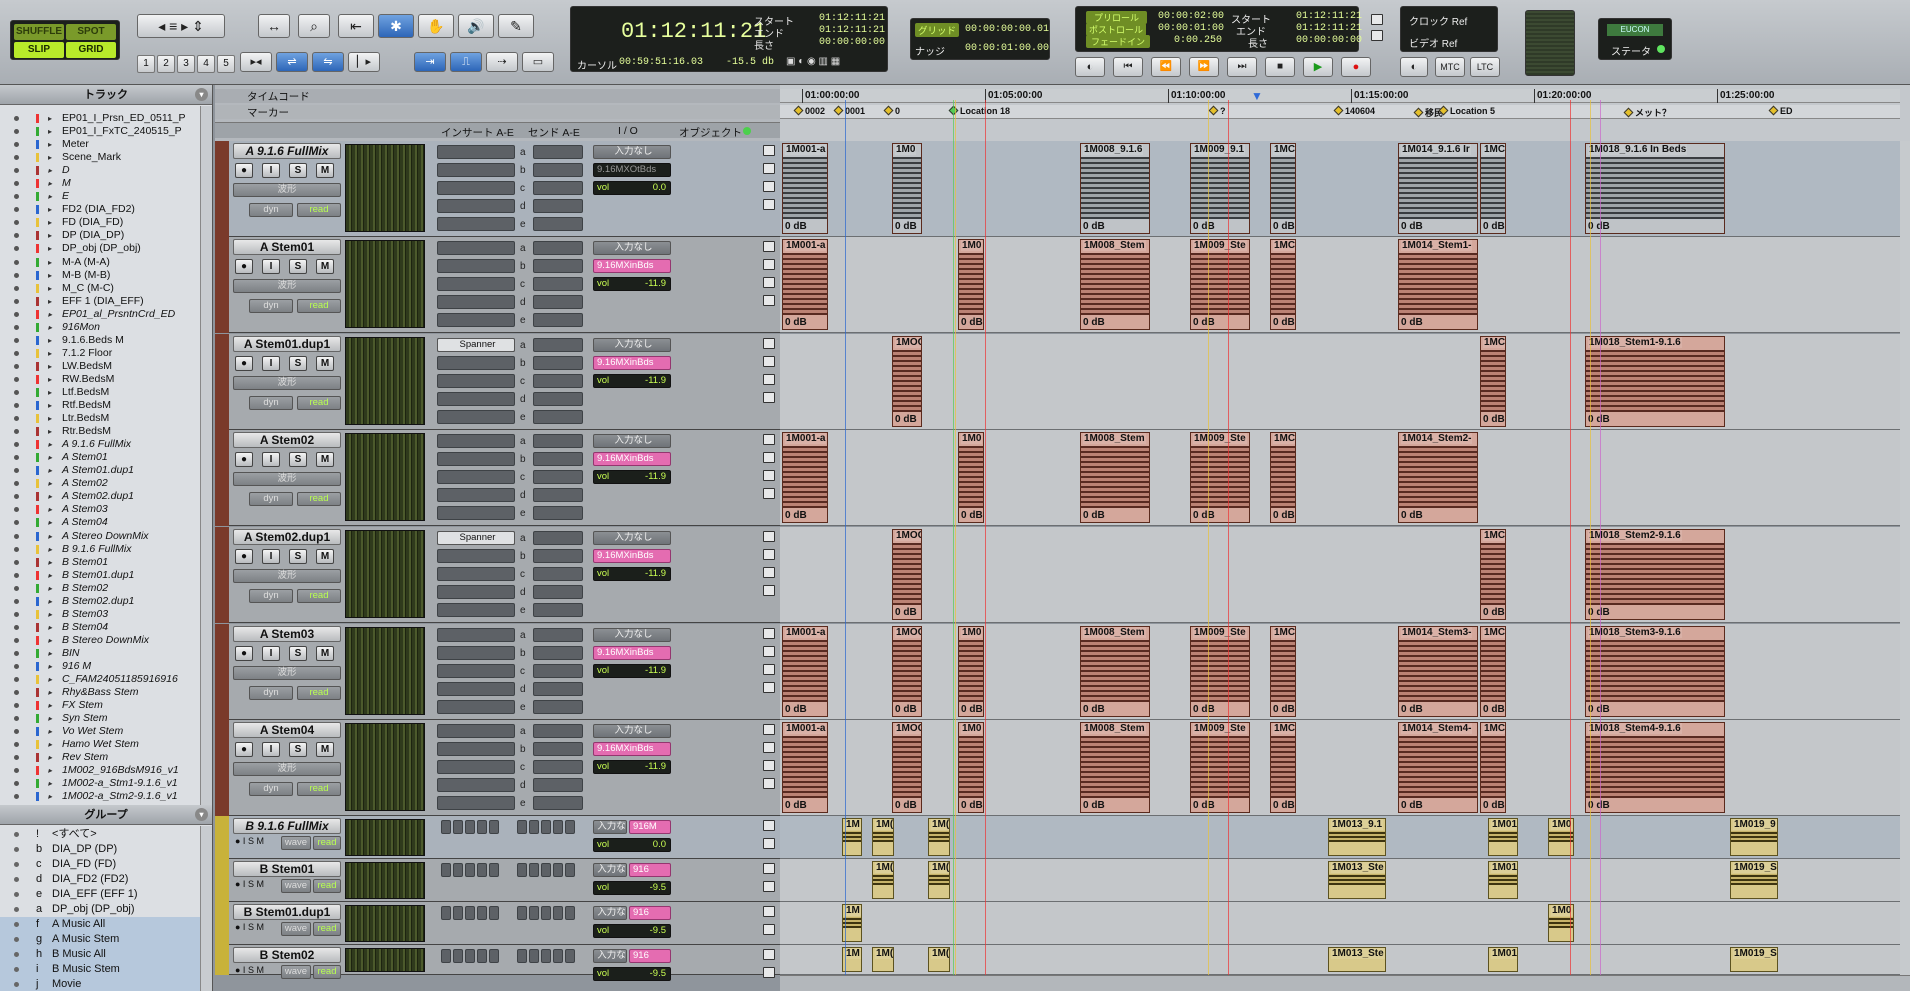 The width and height of the screenshot is (1910, 991). I want to click on tracks-menu-icon: ▾, so click(201, 94).